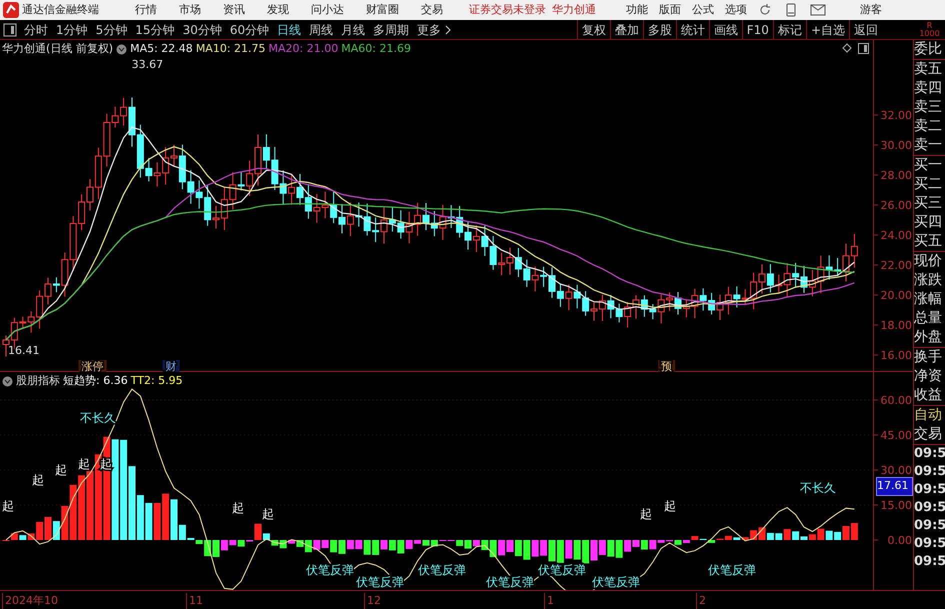 The width and height of the screenshot is (945, 609). I want to click on axis-tick-label: 60.00, so click(896, 400).